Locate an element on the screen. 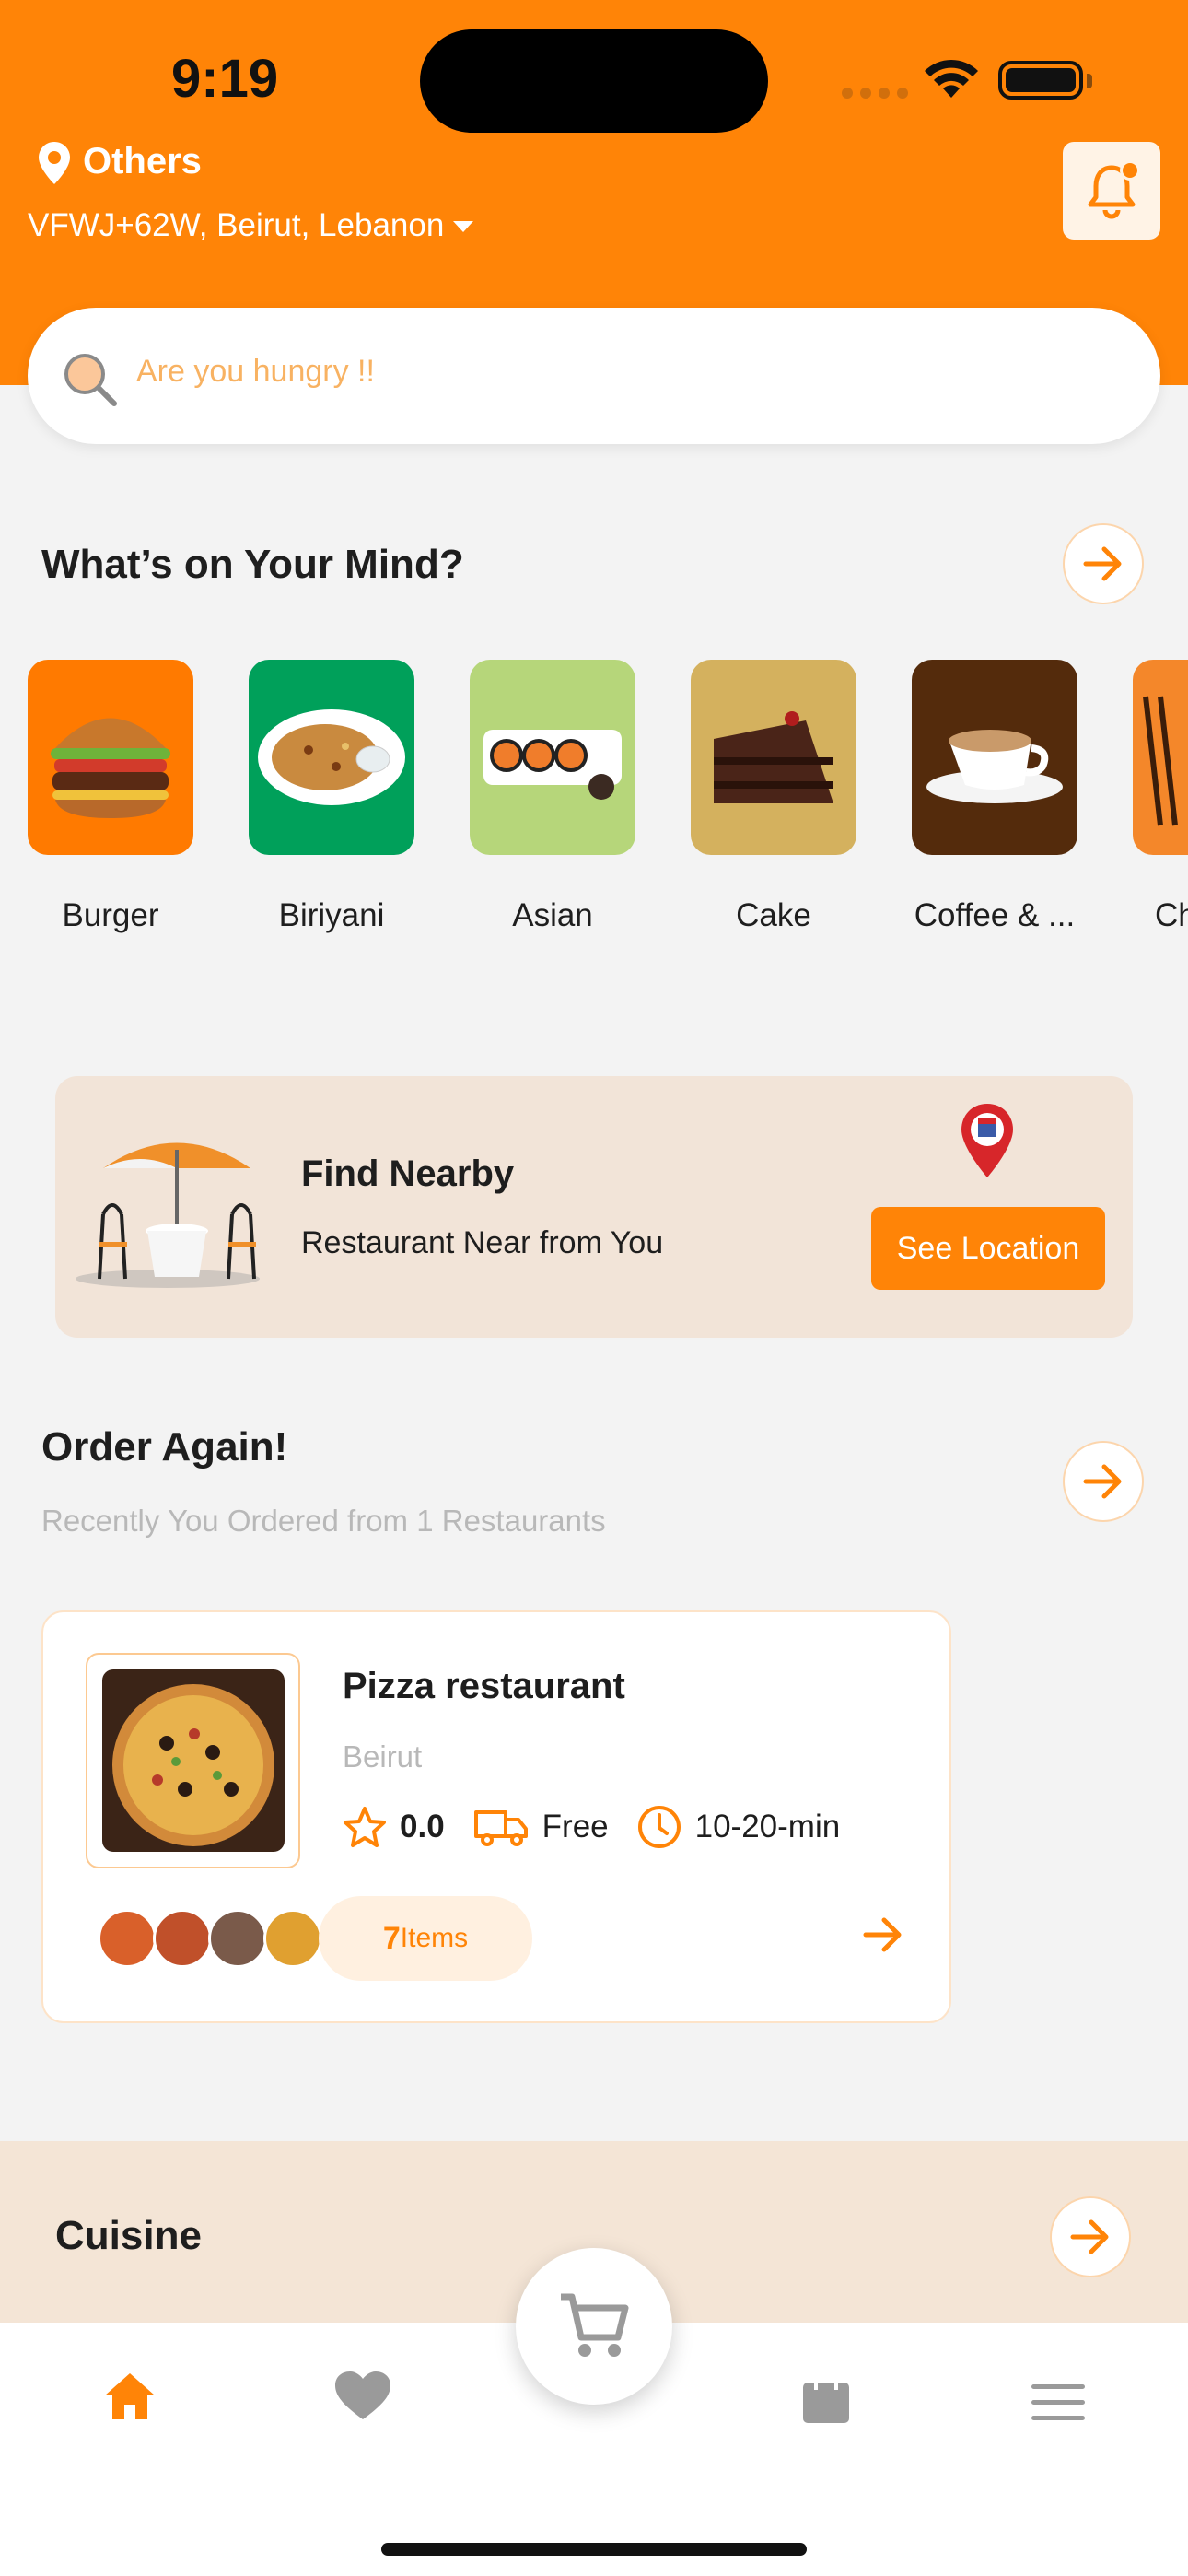 This screenshot has height=2576, width=1188. map-pin-icon is located at coordinates (987, 1140).